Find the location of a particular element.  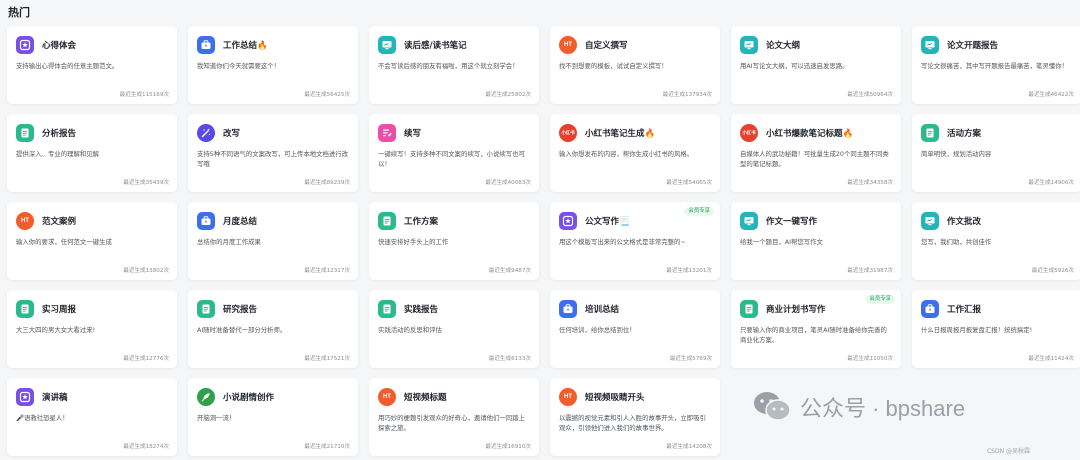

card-description: 输入你想发布的内容，帮你生成小红书的风格。 is located at coordinates (626, 154).